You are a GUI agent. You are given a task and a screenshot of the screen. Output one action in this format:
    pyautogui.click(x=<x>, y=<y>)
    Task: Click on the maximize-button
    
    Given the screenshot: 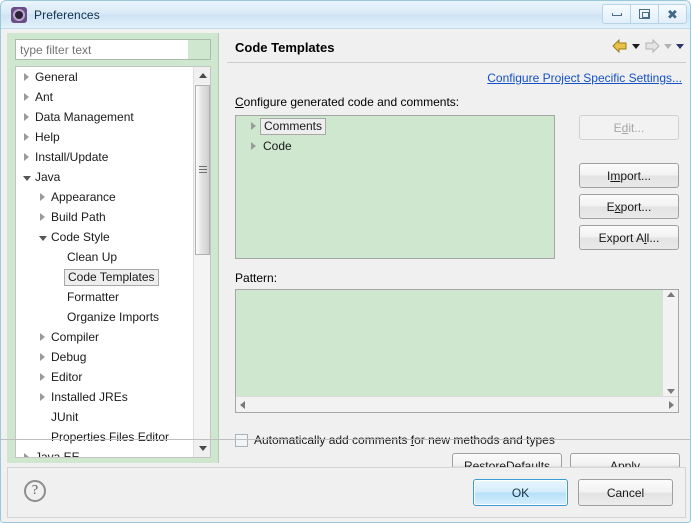 What is the action you would take?
    pyautogui.click(x=644, y=14)
    